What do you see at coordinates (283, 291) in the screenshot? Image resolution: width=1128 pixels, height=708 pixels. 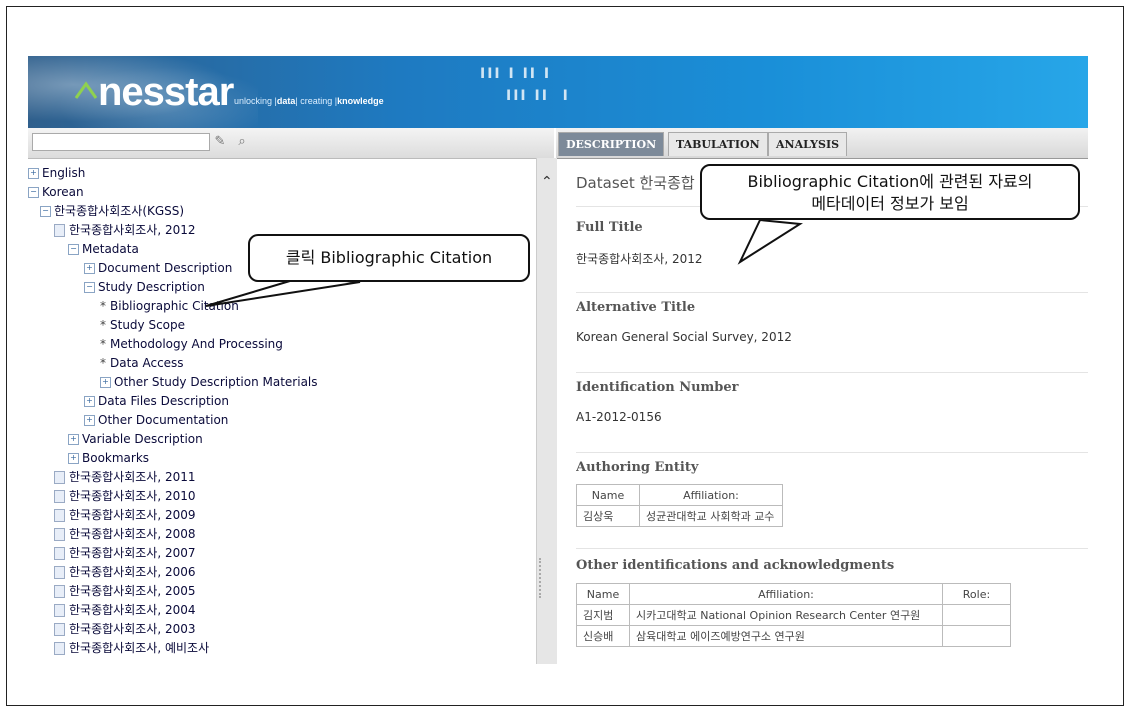 I see `click-callout-pointer` at bounding box center [283, 291].